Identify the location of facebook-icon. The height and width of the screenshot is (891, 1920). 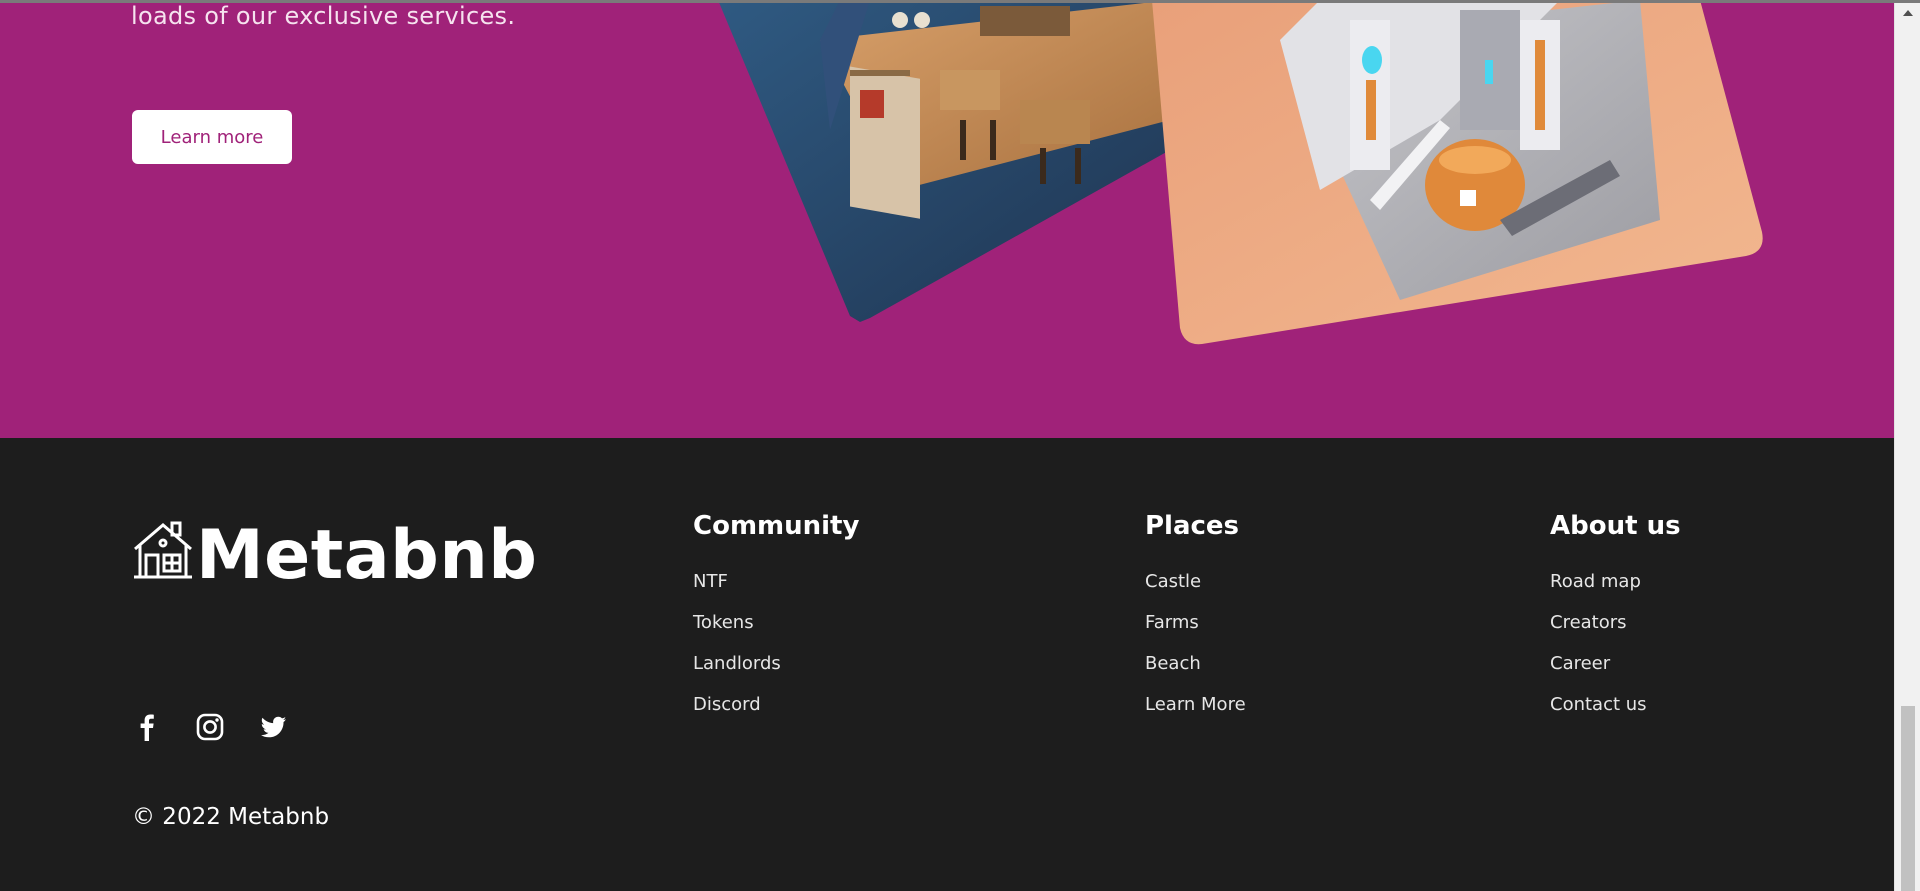
(147, 727).